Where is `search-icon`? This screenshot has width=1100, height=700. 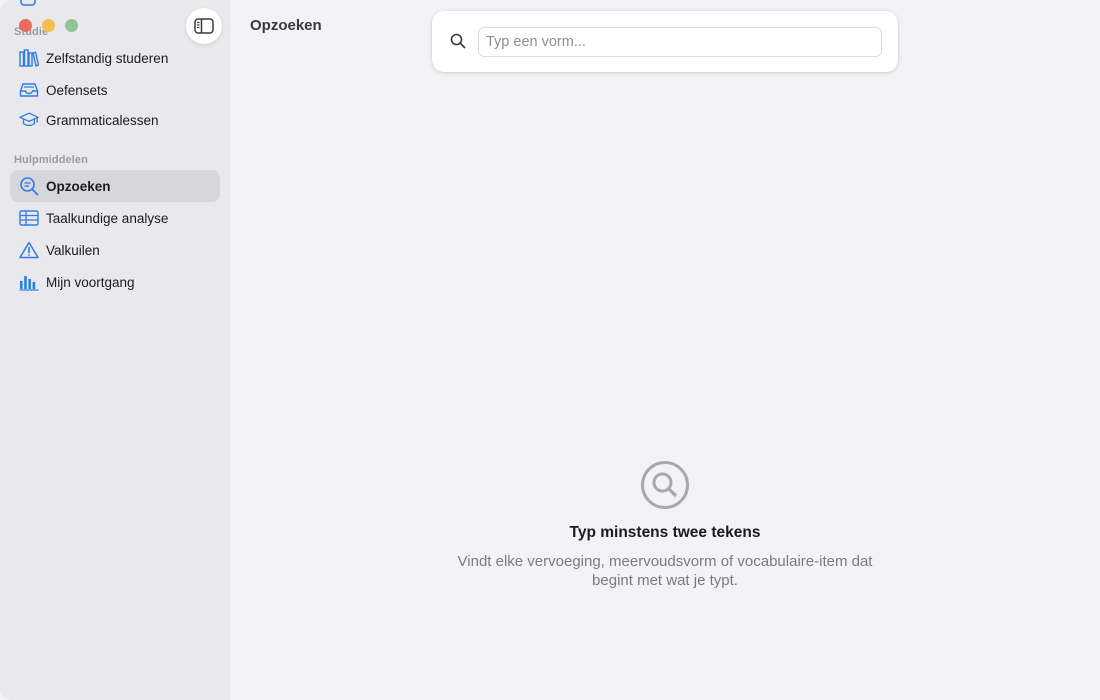
search-icon is located at coordinates (458, 43).